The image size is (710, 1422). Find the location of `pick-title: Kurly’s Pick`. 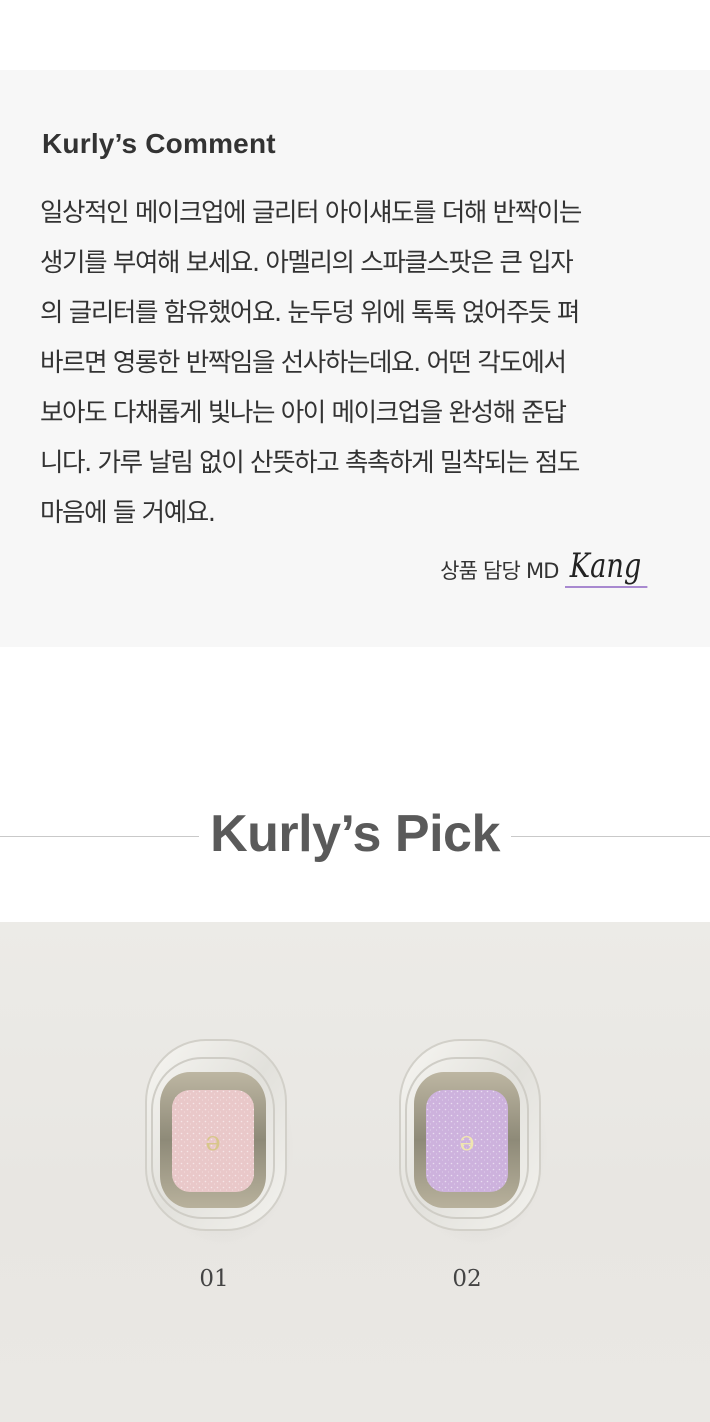

pick-title: Kurly’s Pick is located at coordinates (355, 834).